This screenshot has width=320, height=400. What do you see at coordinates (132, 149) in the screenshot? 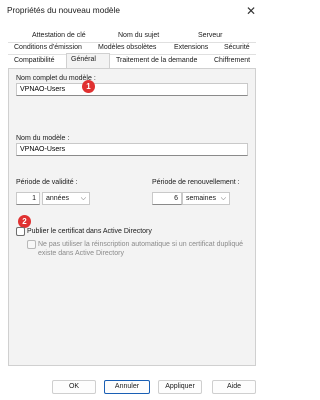
I see `template-name-input: VPNAO-Users` at bounding box center [132, 149].